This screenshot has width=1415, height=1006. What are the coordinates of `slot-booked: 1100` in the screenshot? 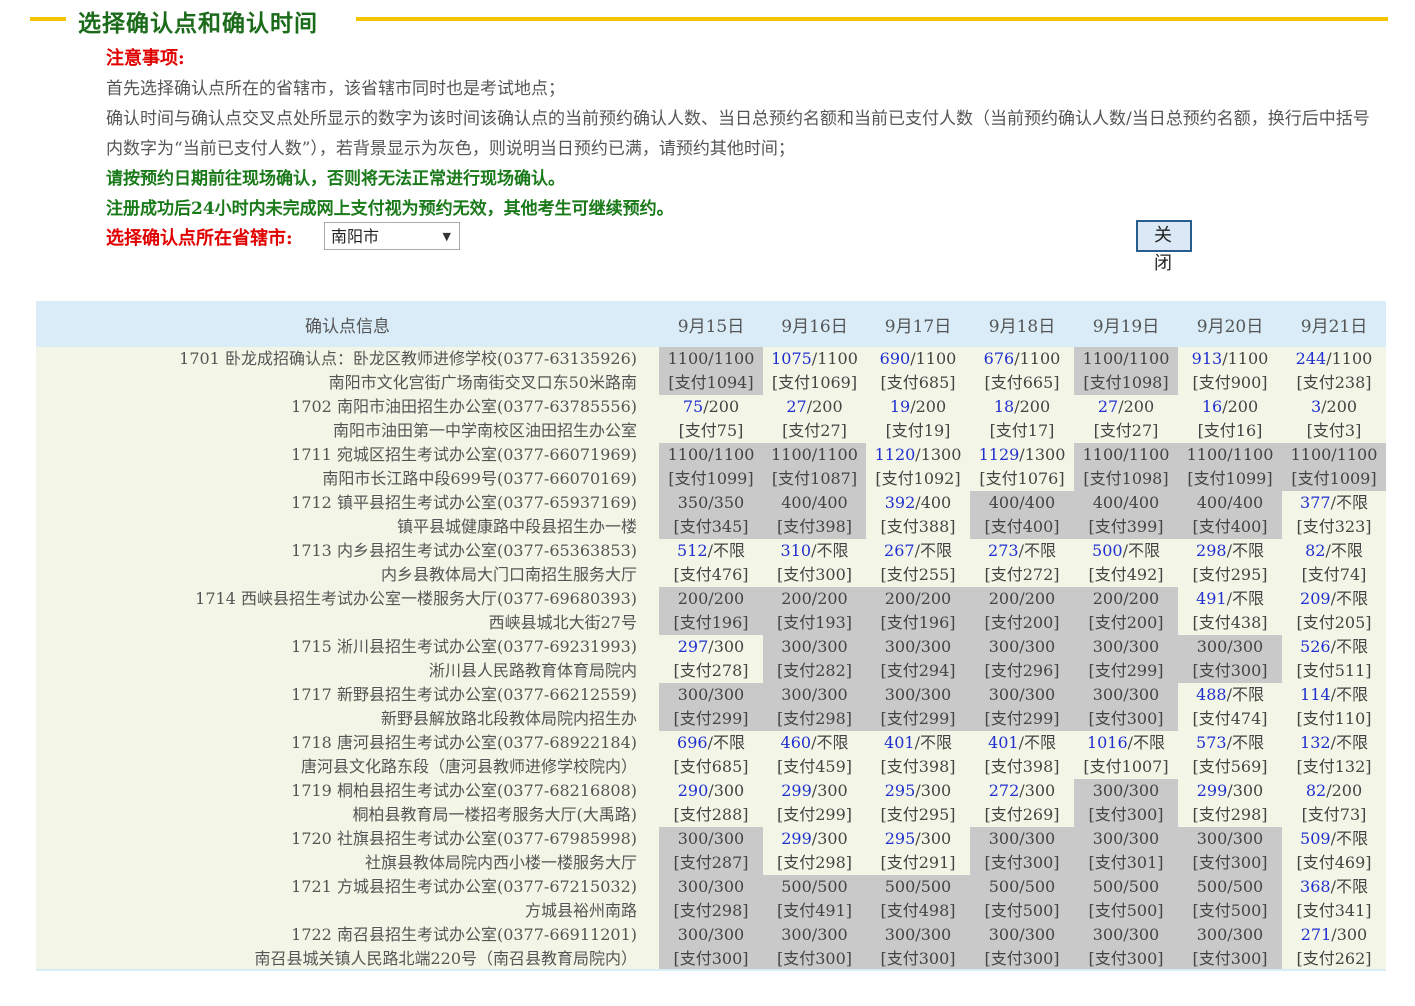 It's located at (688, 454).